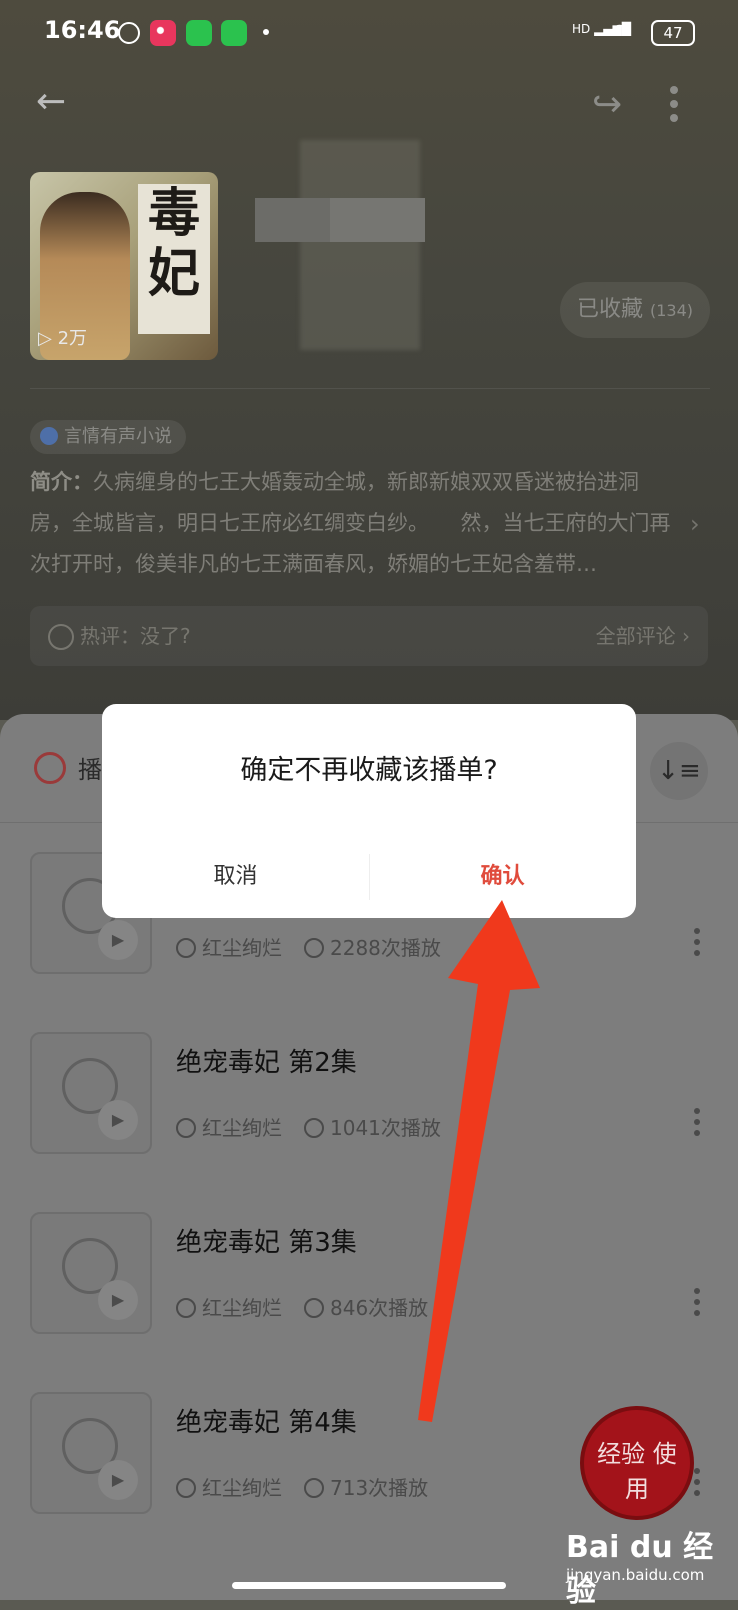  What do you see at coordinates (635, 1575) in the screenshot?
I see `baidu-watermark-url: jingyan.baidu.com` at bounding box center [635, 1575].